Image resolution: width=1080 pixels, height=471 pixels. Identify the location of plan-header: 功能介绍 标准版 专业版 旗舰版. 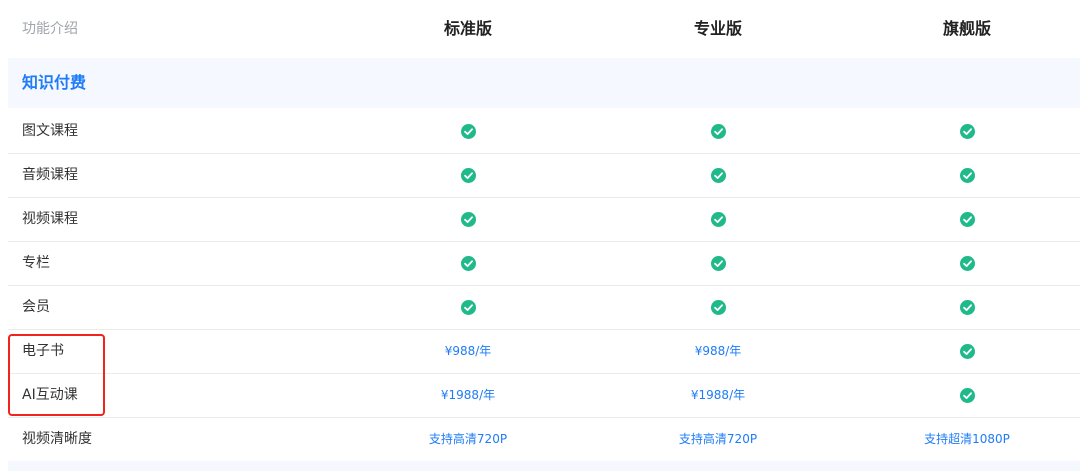
(540, 29).